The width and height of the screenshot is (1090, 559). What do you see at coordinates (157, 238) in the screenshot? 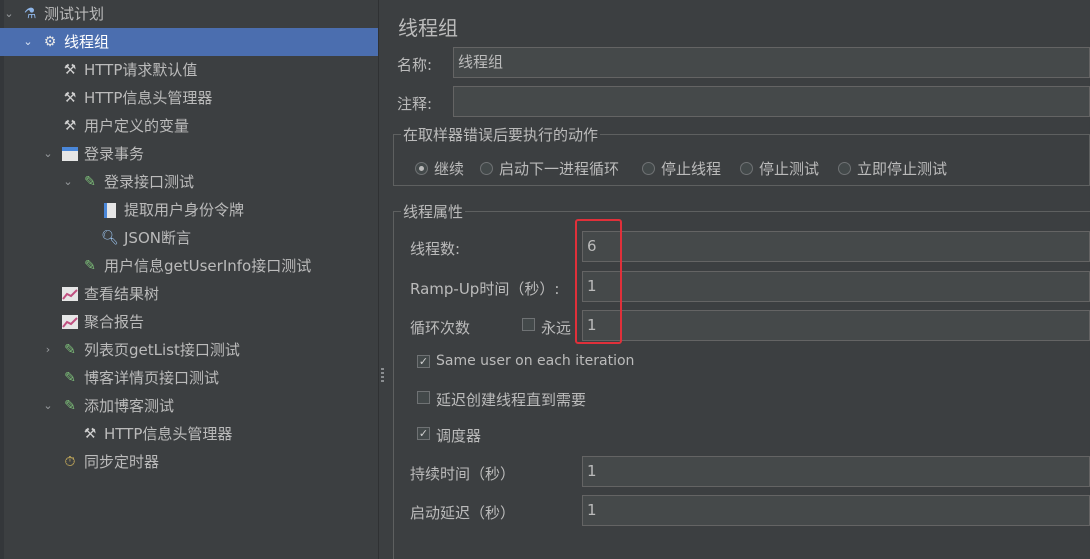
I see `tree-item-label: JSON断言` at bounding box center [157, 238].